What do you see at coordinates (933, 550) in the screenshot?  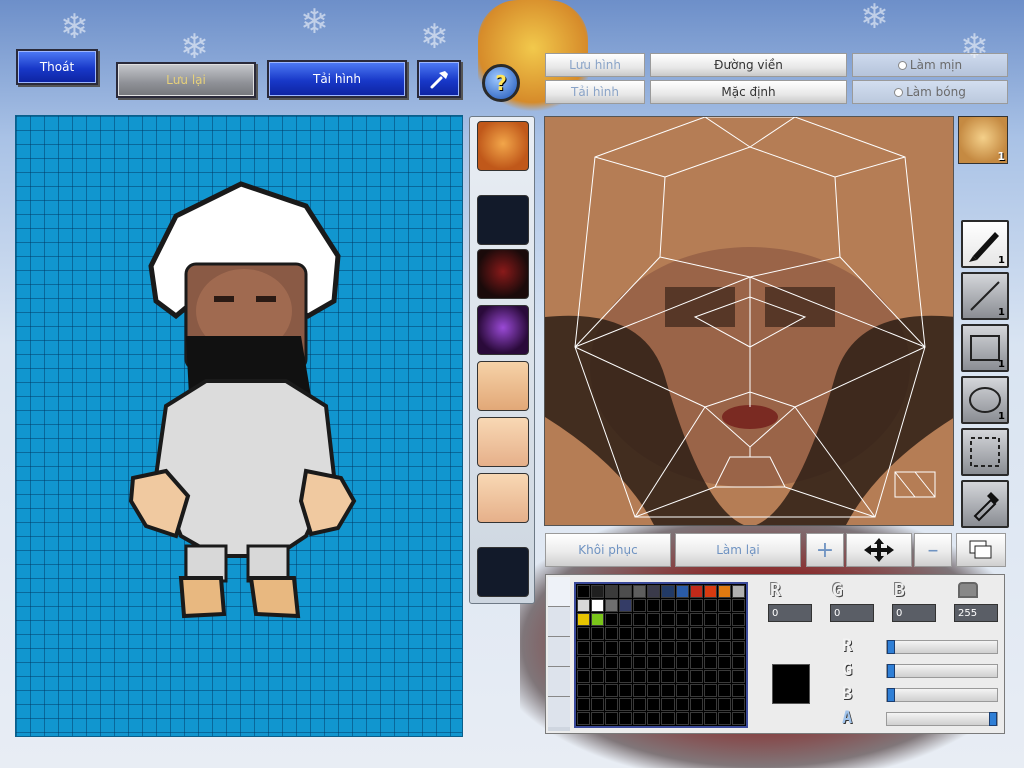 I see `zoom-out-button: –` at bounding box center [933, 550].